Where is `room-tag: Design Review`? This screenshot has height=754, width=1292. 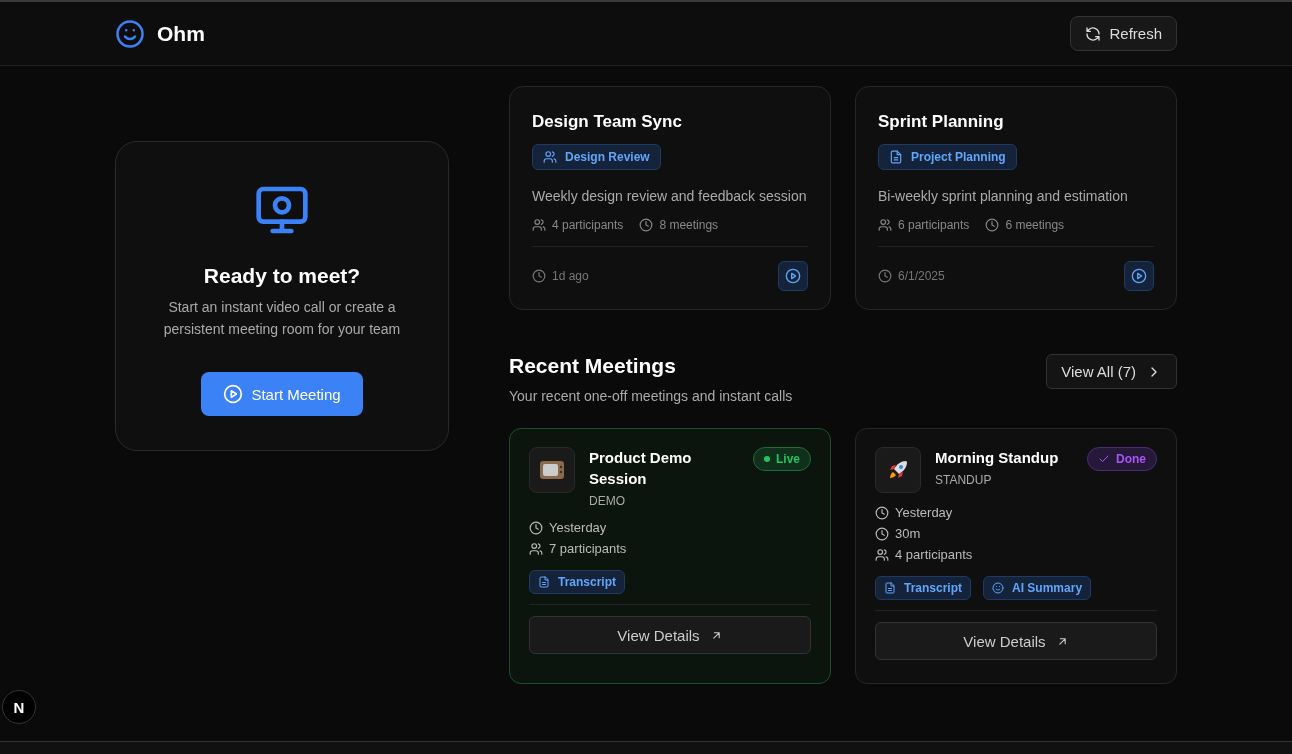
room-tag: Design Review is located at coordinates (596, 157).